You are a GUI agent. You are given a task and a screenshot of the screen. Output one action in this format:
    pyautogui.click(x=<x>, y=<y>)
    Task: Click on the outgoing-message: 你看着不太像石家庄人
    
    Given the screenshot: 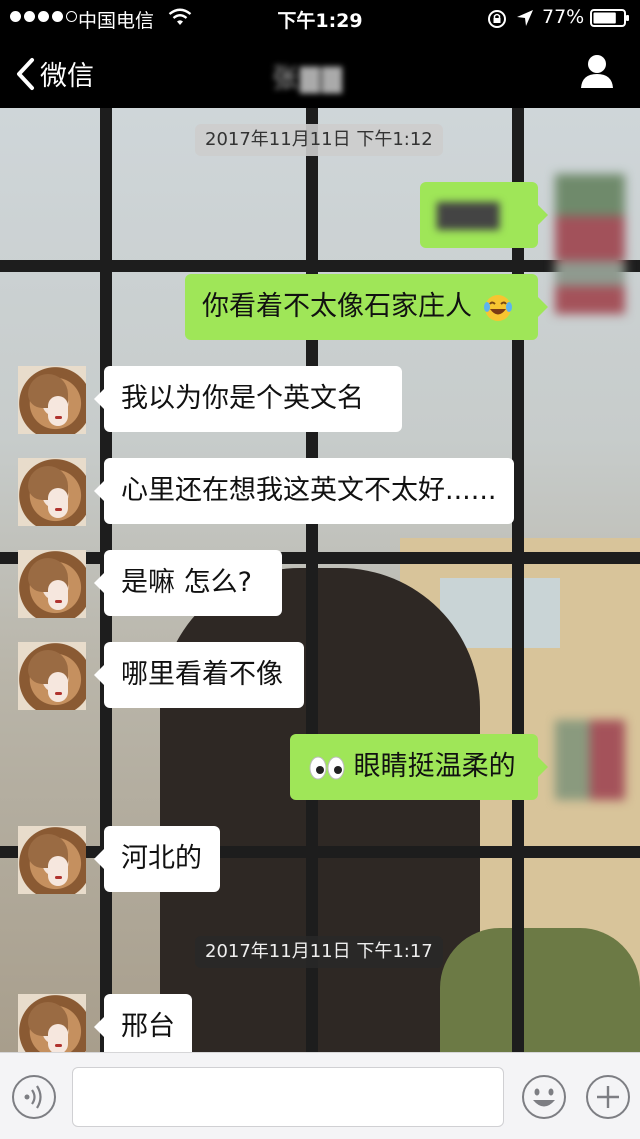 What is the action you would take?
    pyautogui.click(x=366, y=307)
    